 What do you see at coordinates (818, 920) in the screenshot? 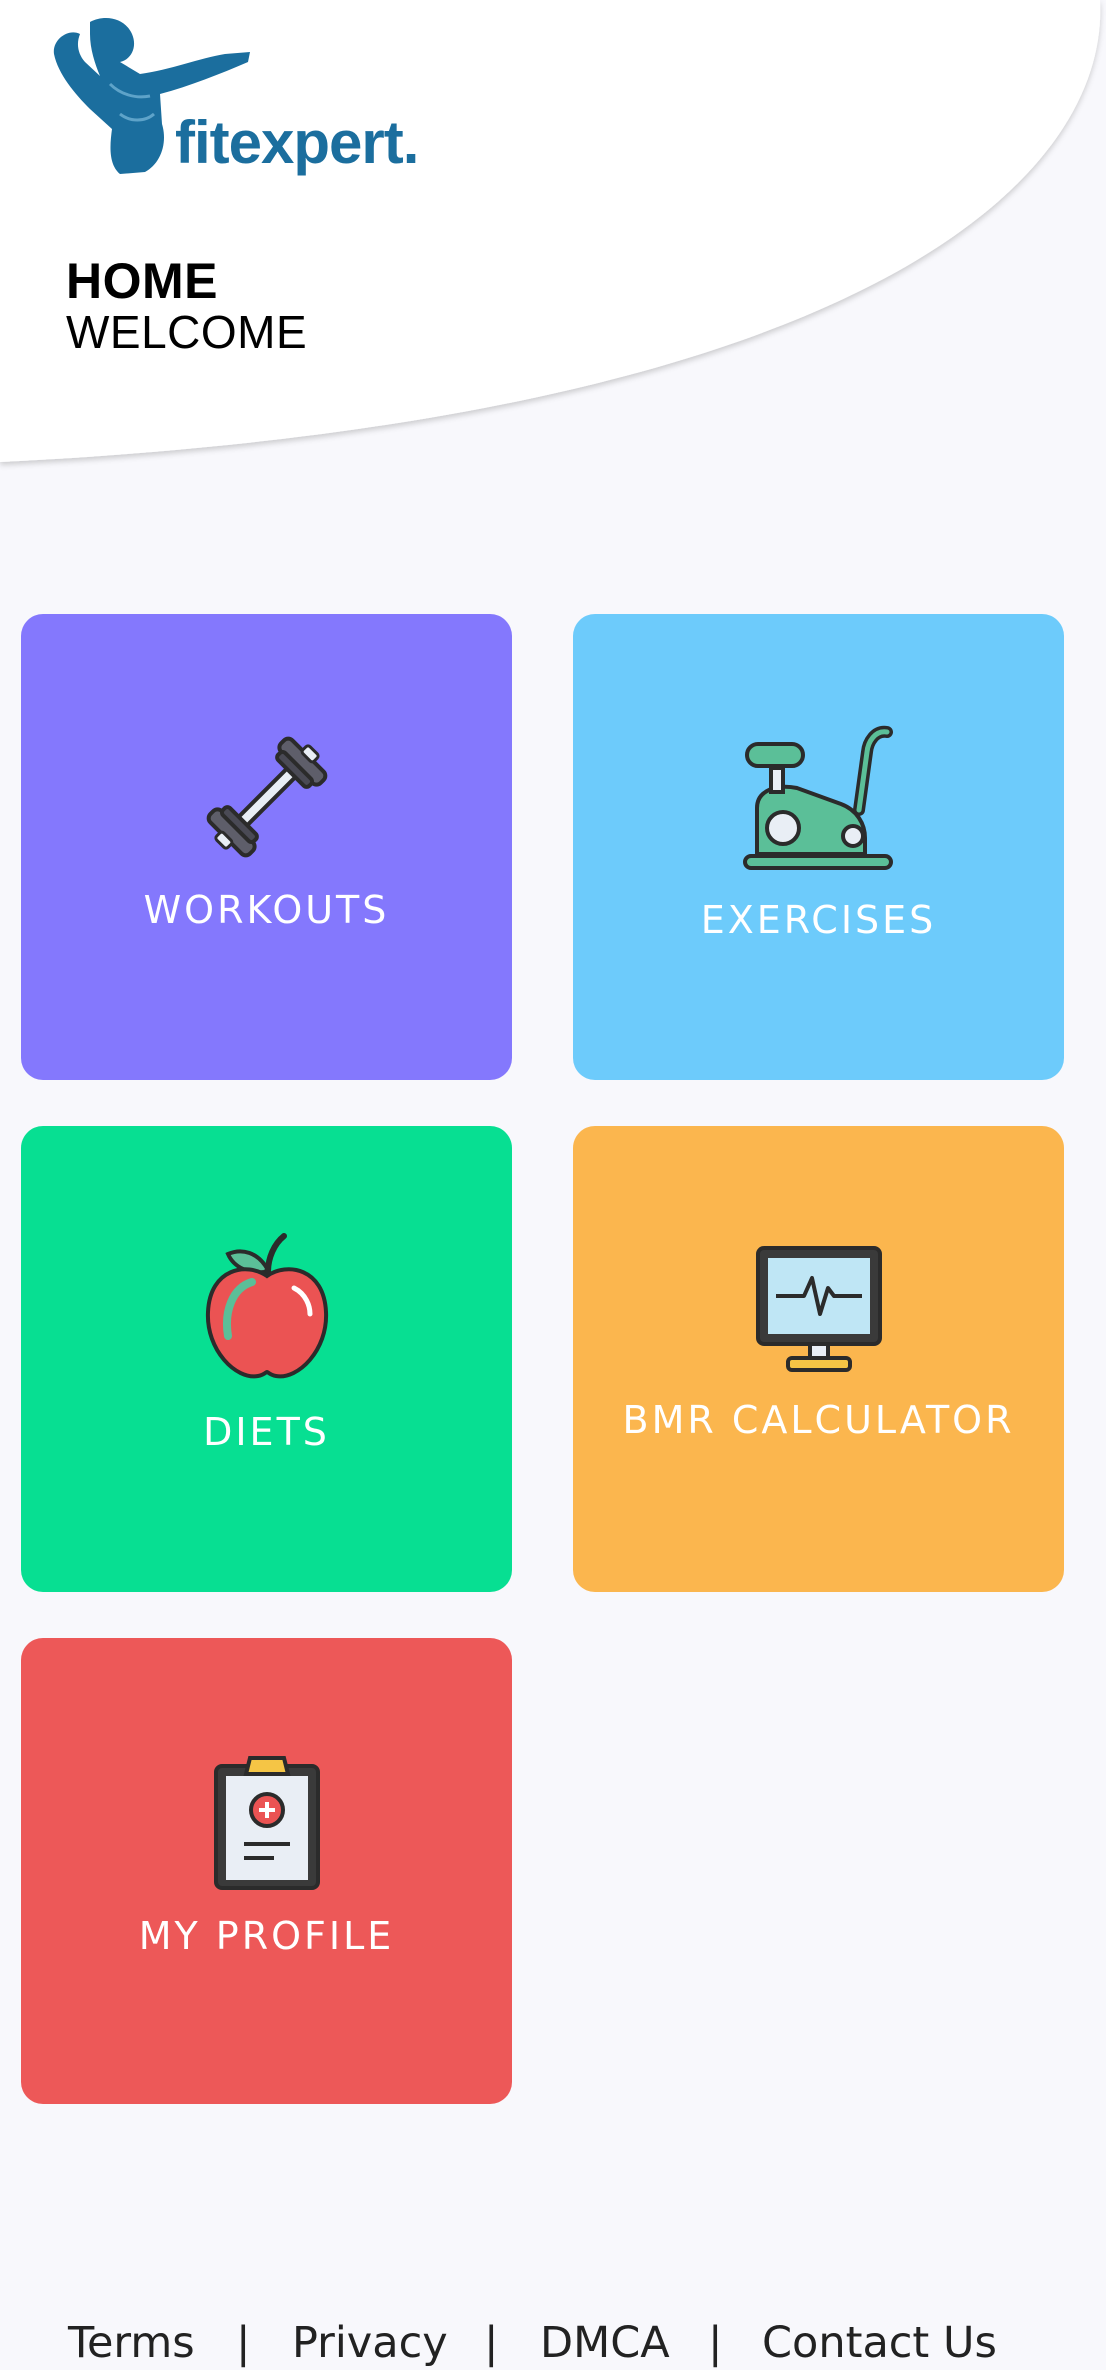
I see `exercises-label: EXERCISES` at bounding box center [818, 920].